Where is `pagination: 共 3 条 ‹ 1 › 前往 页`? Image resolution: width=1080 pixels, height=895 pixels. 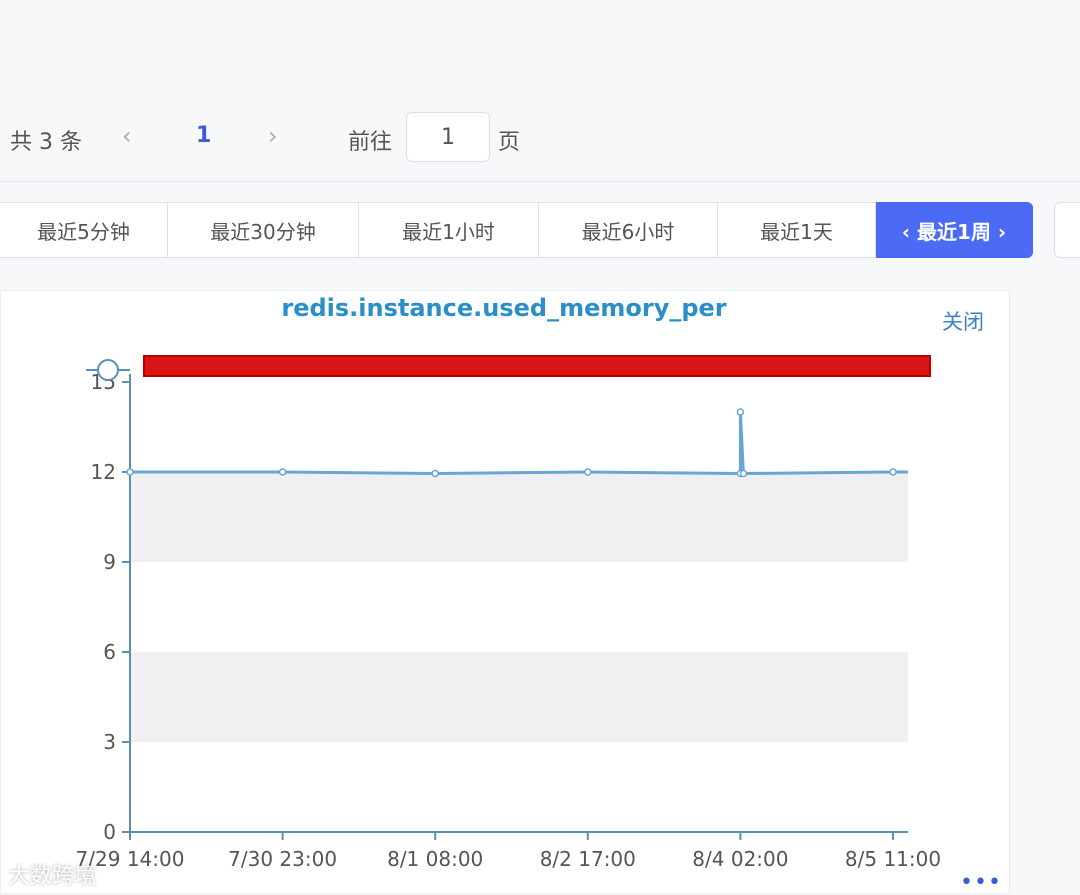
pagination: 共 3 条 ‹ 1 › 前往 页 is located at coordinates (540, 138).